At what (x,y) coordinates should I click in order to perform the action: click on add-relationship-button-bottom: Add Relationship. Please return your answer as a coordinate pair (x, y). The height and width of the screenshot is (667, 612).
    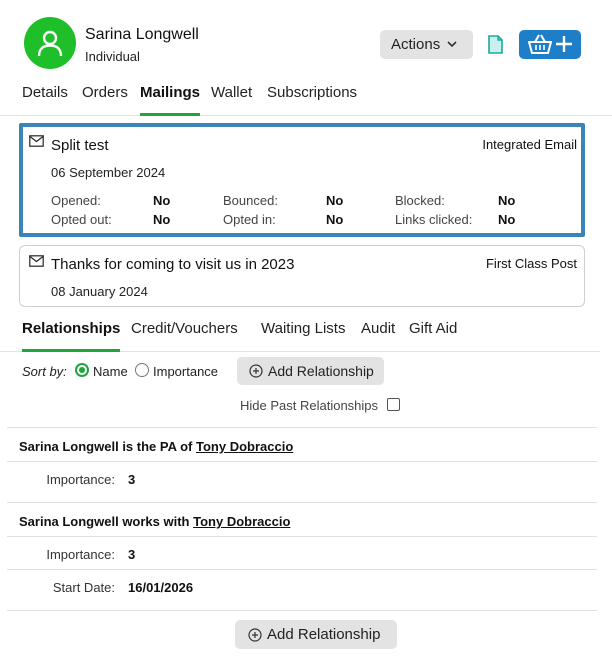
    Looking at the image, I should click on (316, 634).